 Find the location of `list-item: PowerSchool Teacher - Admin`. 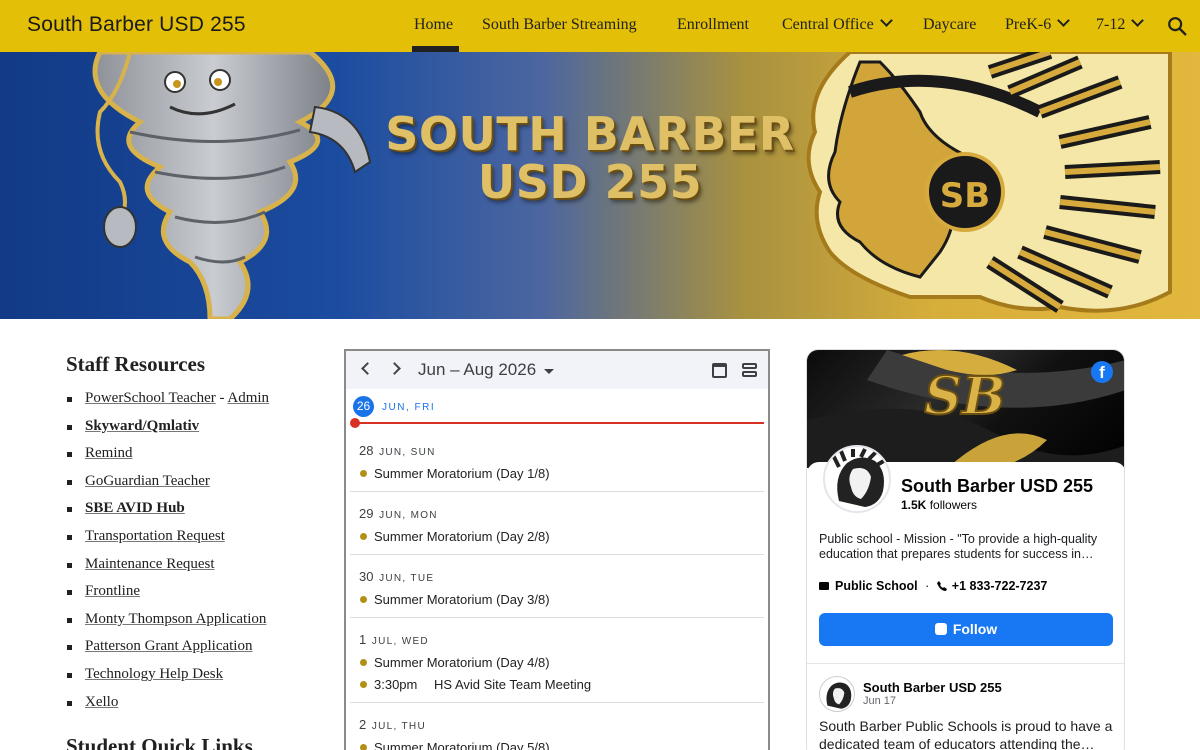

list-item: PowerSchool Teacher - Admin is located at coordinates (196, 399).